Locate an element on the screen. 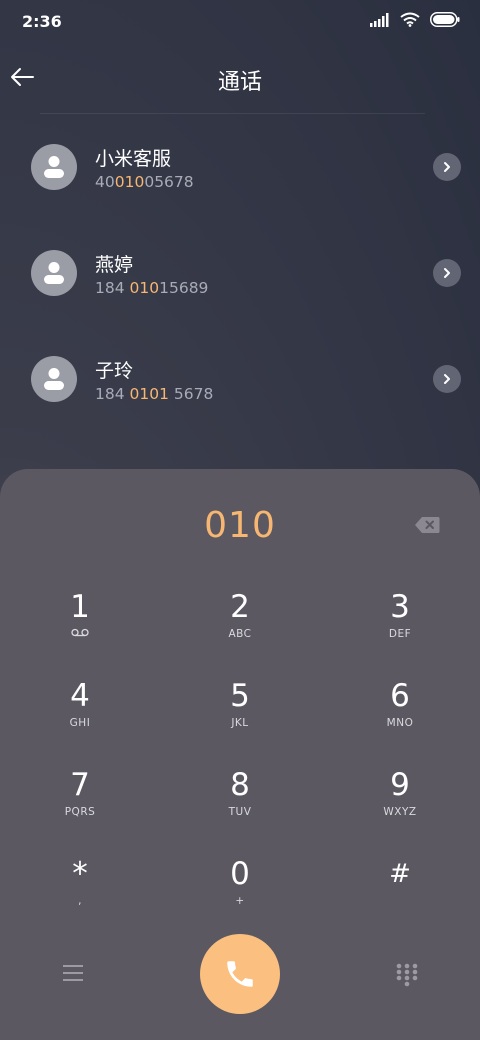  status-time: 2:36 is located at coordinates (42, 21).